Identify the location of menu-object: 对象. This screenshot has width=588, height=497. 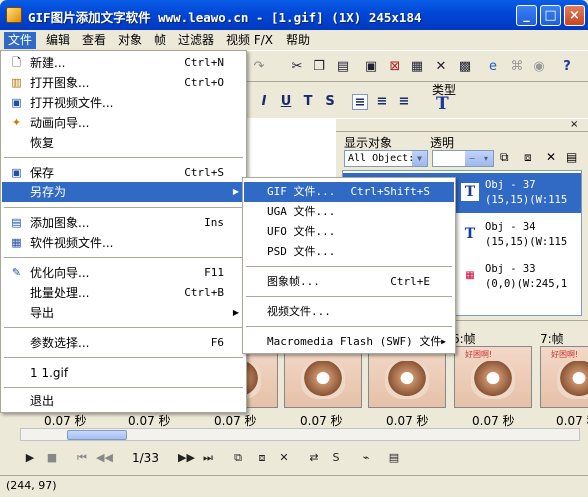
(130, 40).